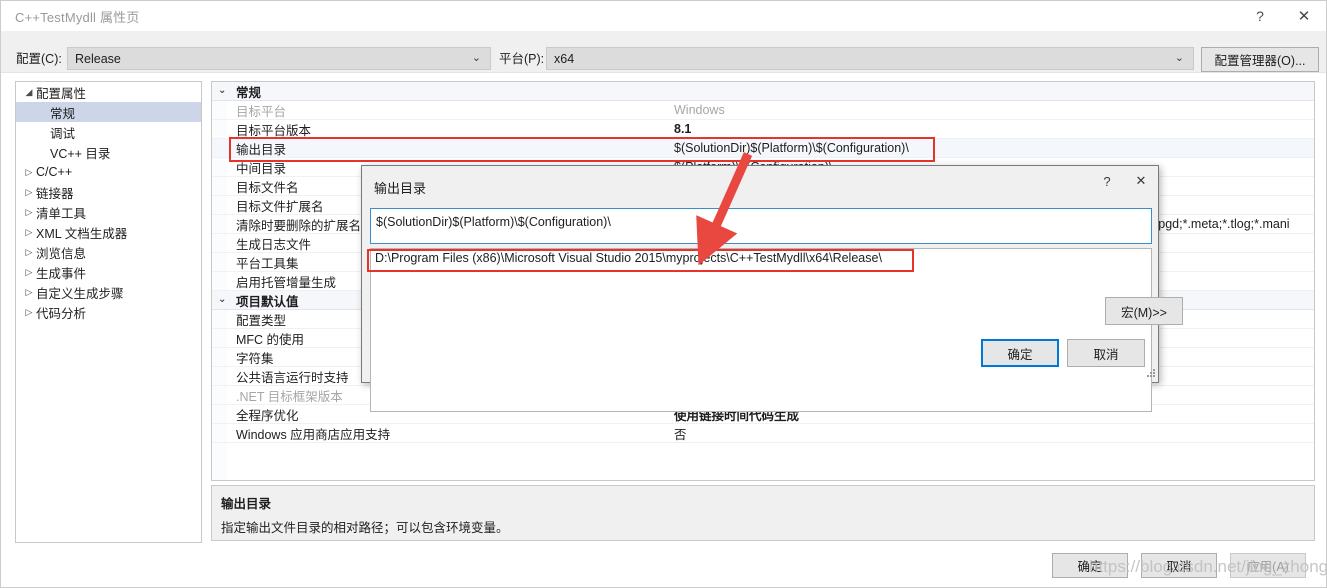  I want to click on dialog-window-controls: ? ✕, so click(1124, 181).